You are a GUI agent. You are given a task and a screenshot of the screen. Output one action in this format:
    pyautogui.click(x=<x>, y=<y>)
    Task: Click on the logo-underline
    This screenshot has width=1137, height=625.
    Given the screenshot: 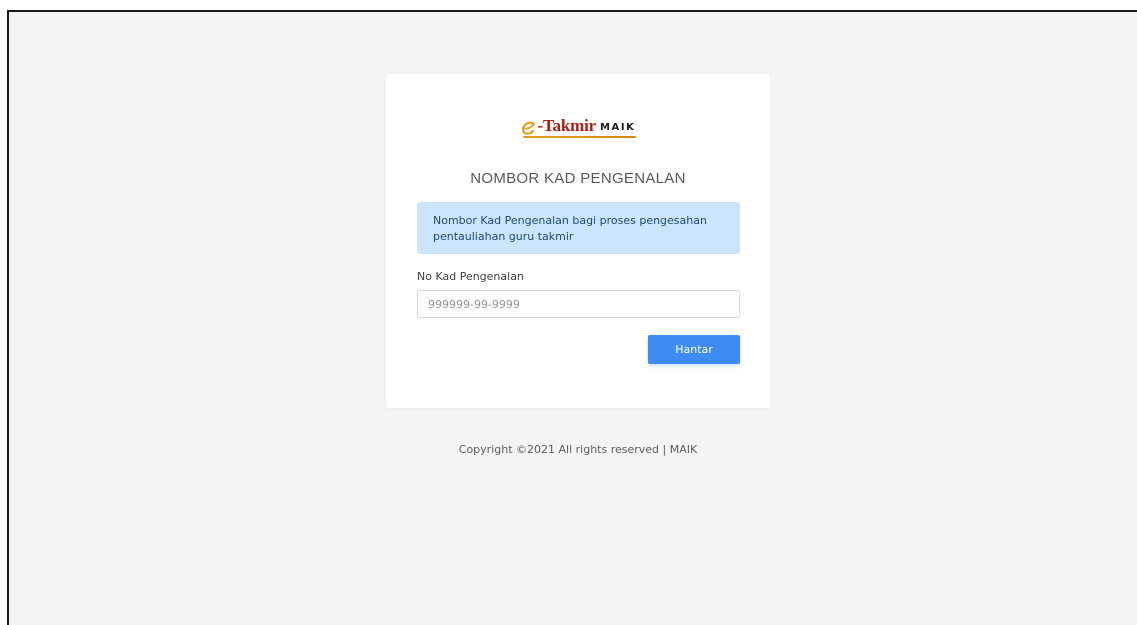 What is the action you would take?
    pyautogui.click(x=579, y=137)
    